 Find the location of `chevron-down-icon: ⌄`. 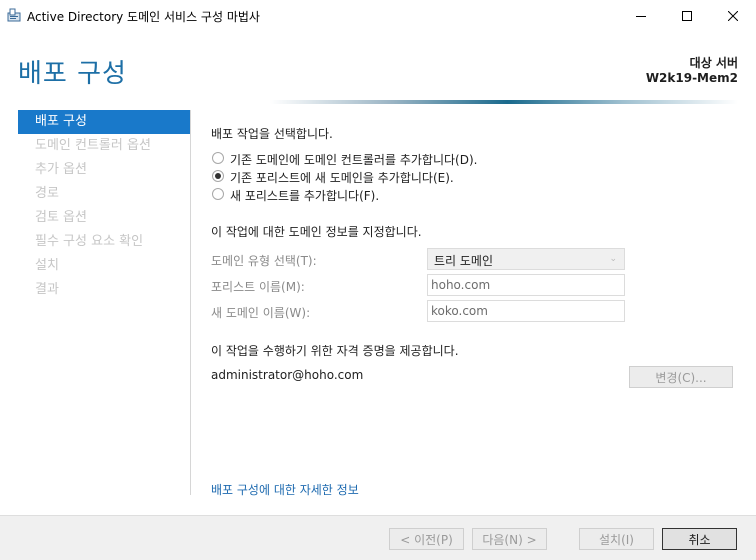

chevron-down-icon: ⌄ is located at coordinates (613, 259).